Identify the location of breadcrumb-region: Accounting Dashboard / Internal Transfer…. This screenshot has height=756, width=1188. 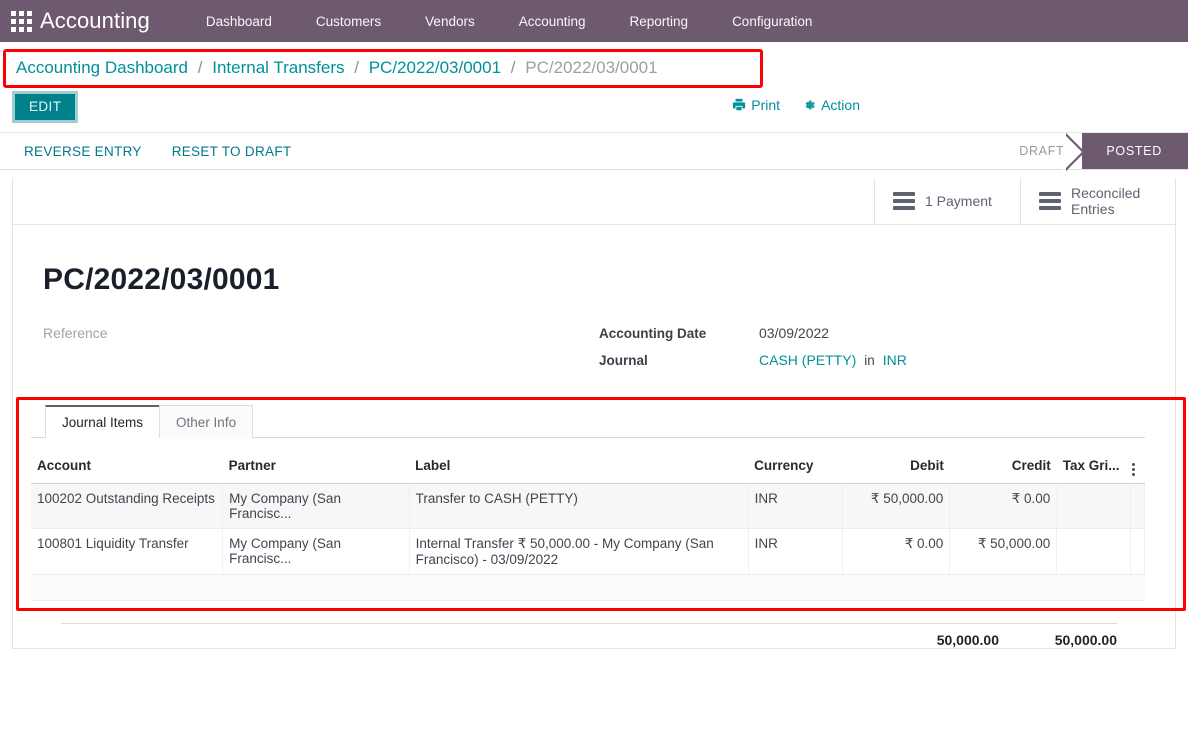
(594, 65).